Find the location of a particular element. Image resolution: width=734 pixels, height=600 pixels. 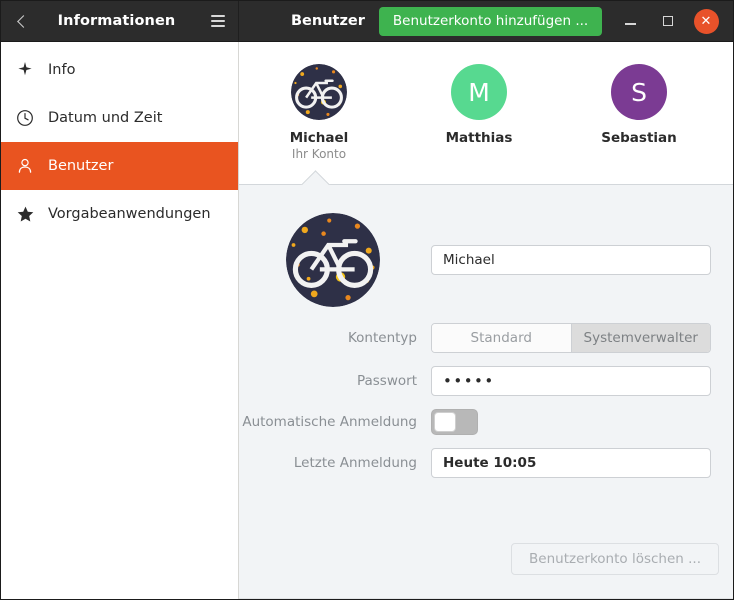

sidebar-item-label: Datum und Zeit is located at coordinates (105, 118).